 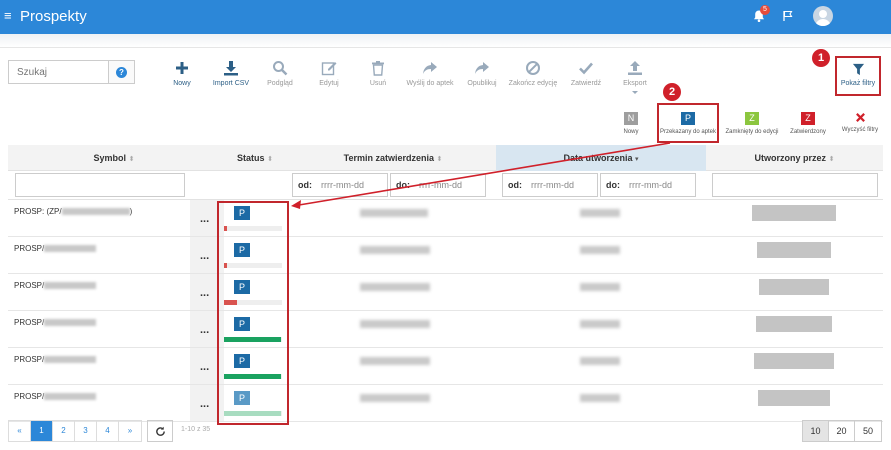 I want to click on download-icon, so click(x=231, y=68).